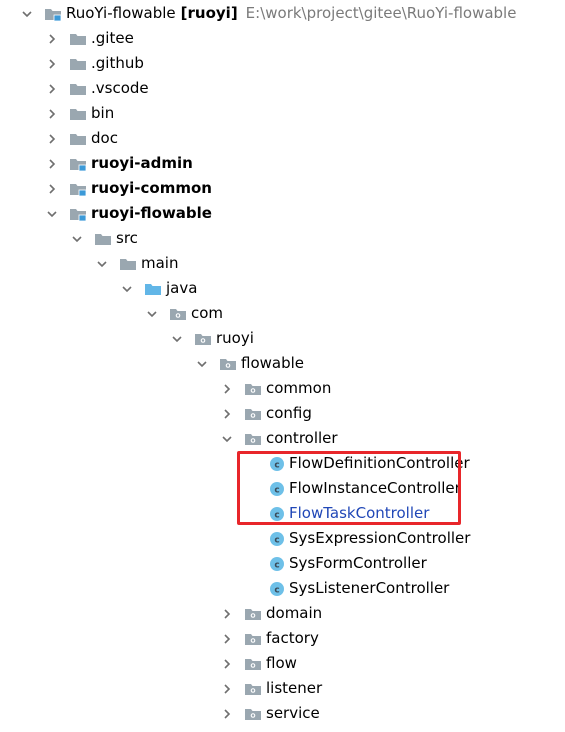 The image size is (565, 732). What do you see at coordinates (117, 63) in the screenshot?
I see `tree-item-label: .github` at bounding box center [117, 63].